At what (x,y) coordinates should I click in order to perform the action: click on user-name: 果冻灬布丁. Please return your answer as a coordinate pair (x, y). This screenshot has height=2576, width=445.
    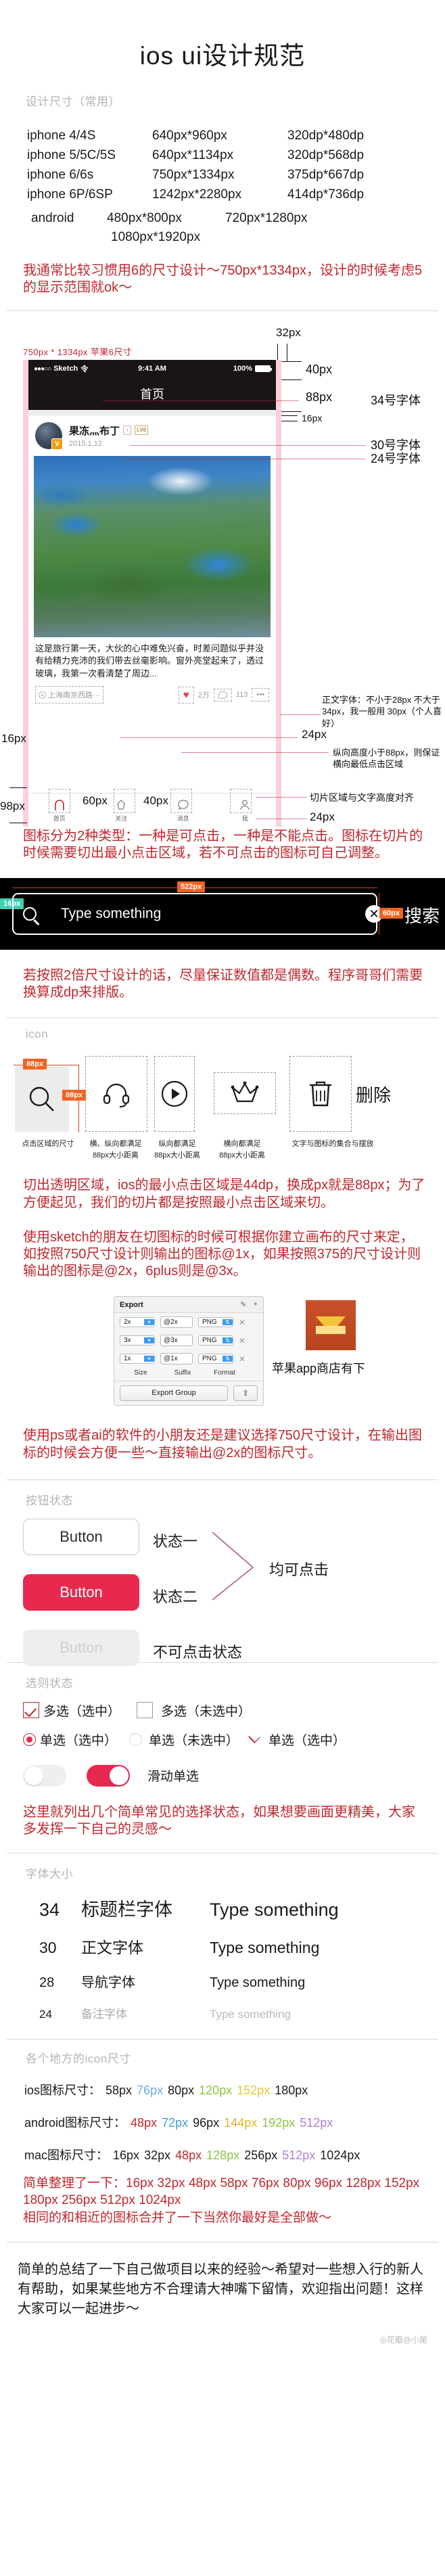
    Looking at the image, I should click on (94, 431).